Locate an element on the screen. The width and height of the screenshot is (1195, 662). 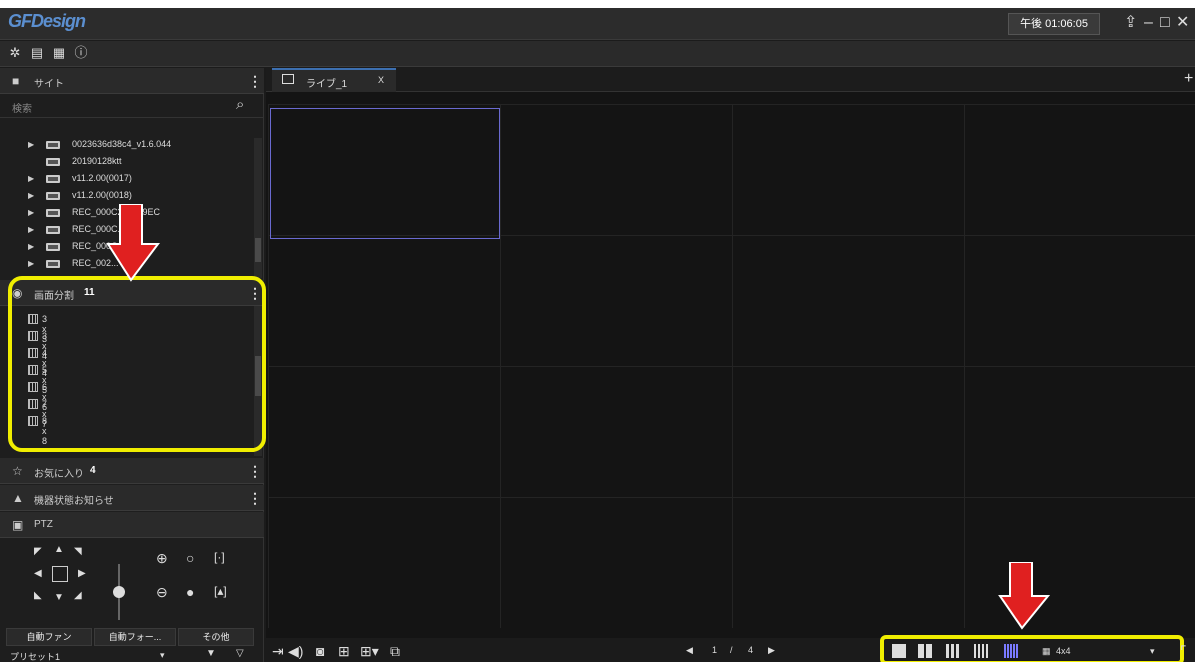
ptz-home is located at coordinates (60, 574).